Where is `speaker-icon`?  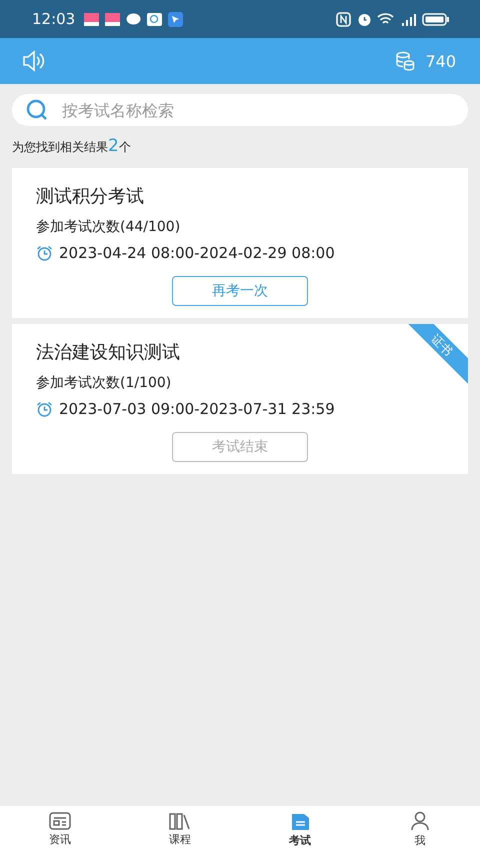
speaker-icon is located at coordinates (34, 61).